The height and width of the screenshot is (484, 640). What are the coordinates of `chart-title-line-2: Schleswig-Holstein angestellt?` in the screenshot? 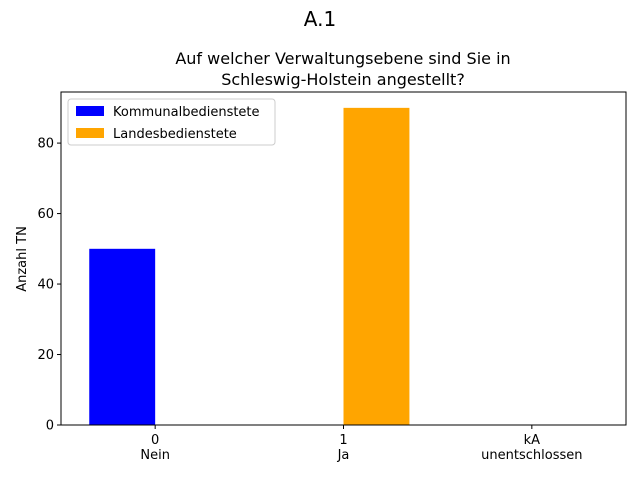 It's located at (343, 79).